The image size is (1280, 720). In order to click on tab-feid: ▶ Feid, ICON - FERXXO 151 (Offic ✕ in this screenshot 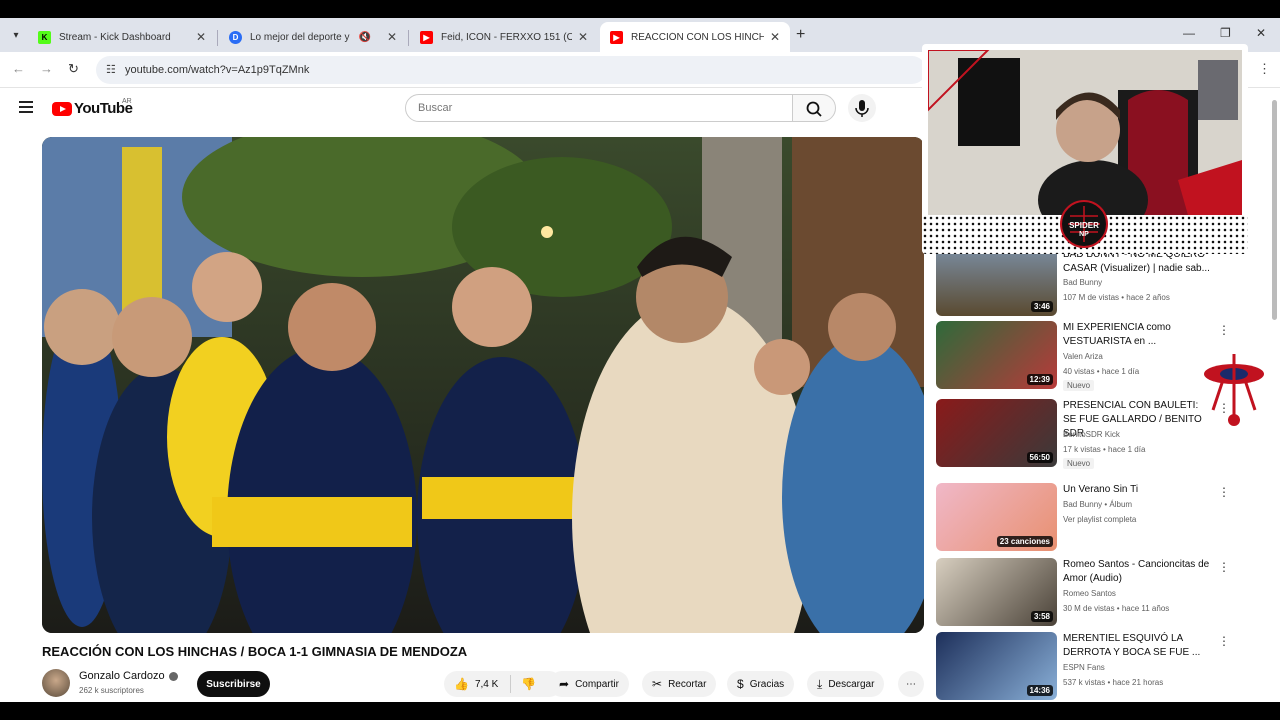, I will do `click(504, 37)`.